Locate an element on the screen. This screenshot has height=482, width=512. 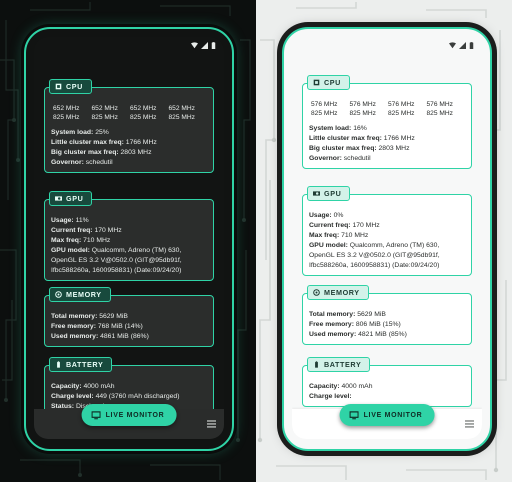
live-monitor-label: LIVE MONITOR is located at coordinates (393, 415).